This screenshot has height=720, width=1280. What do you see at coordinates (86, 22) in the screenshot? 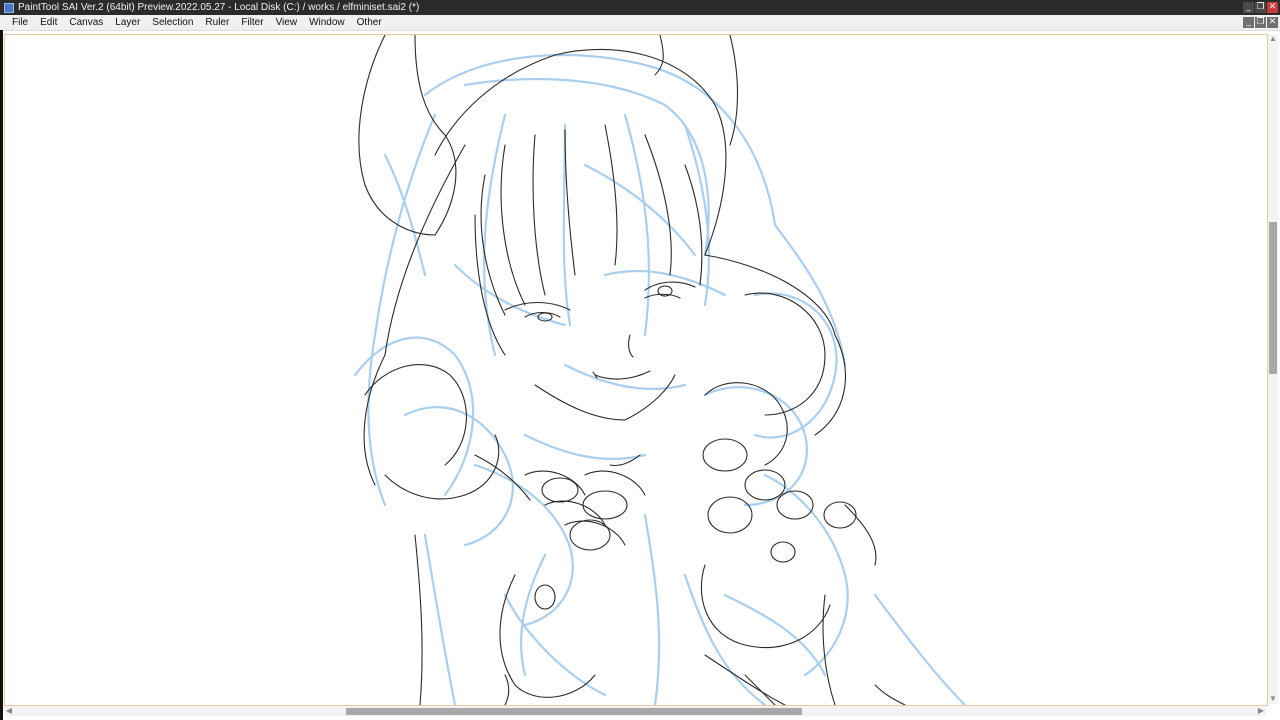
I see `menu-canvas: Canvas` at bounding box center [86, 22].